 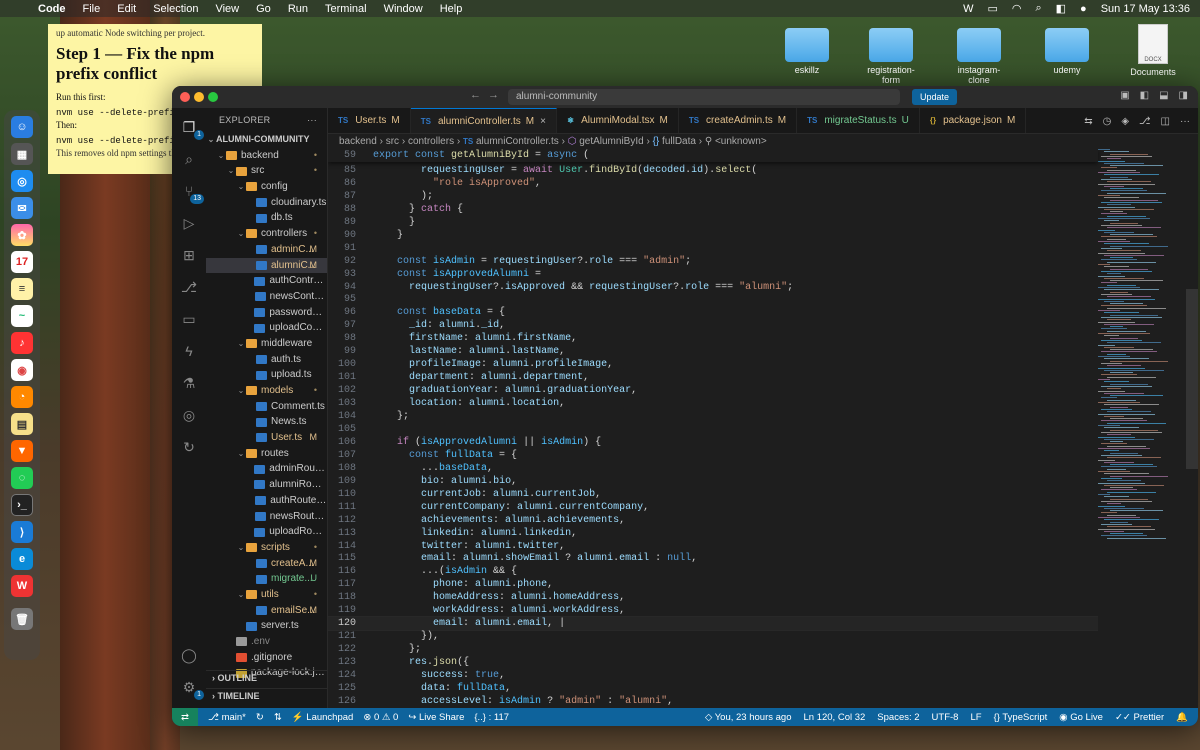 I want to click on git-graph-icon: ⎇, so click(x=189, y=287).